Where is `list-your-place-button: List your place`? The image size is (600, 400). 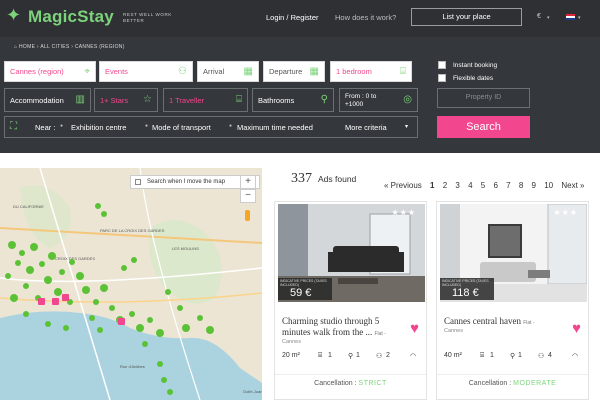 list-your-place-button: List your place is located at coordinates (466, 17).